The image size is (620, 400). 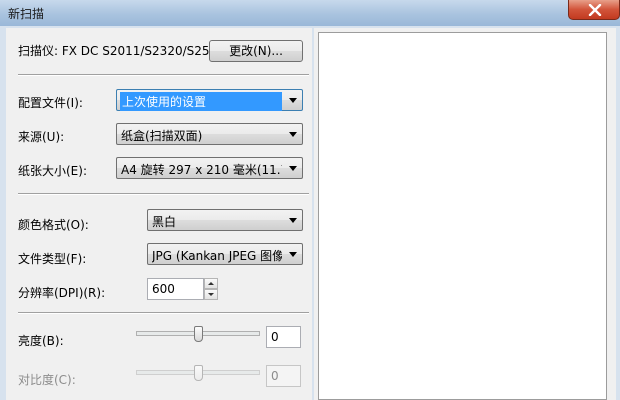 I want to click on source-label: 来源(U):, so click(x=41, y=137).